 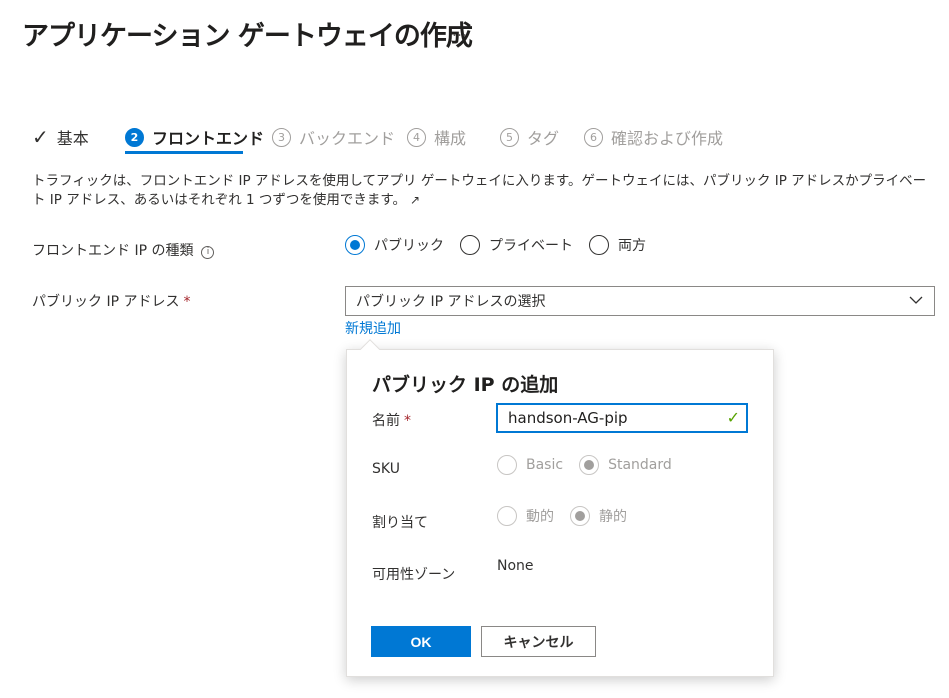 I want to click on radio-label: 動的, so click(x=540, y=517).